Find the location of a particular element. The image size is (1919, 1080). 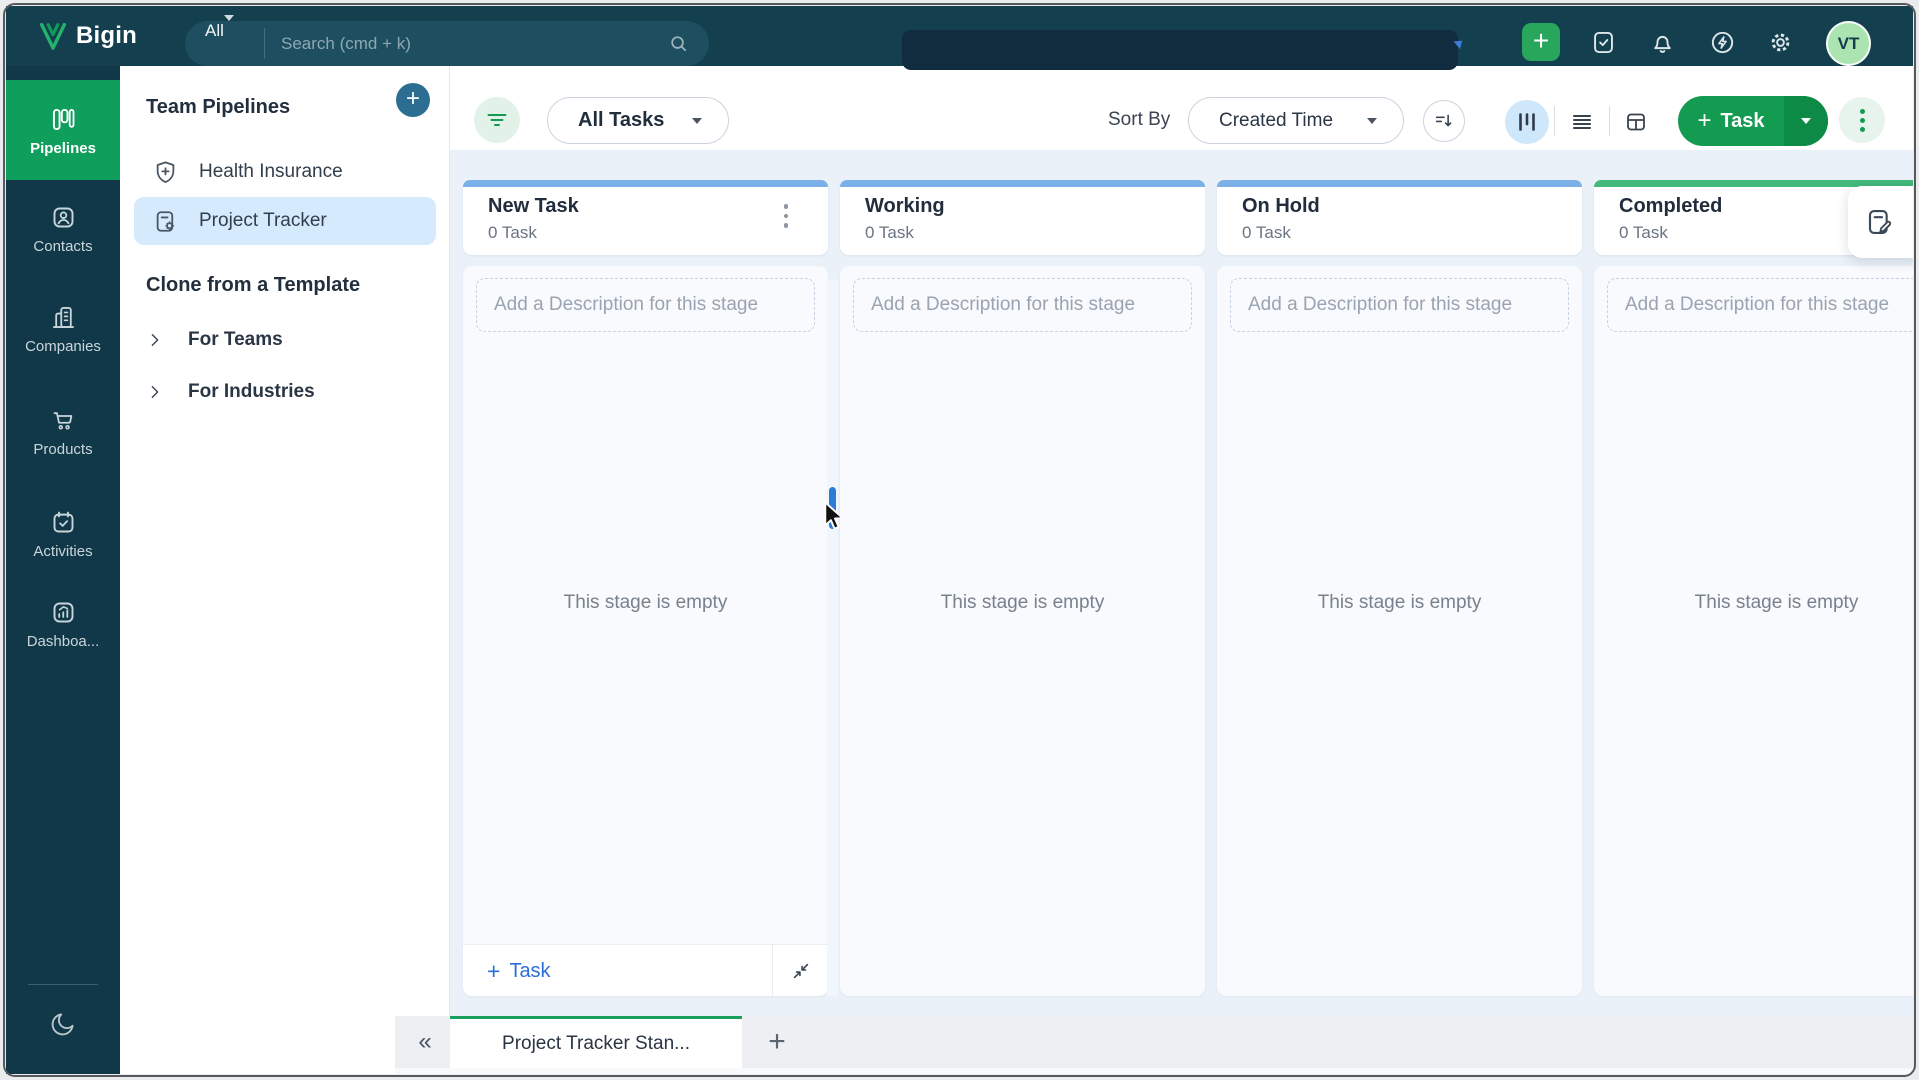

kanban-icon is located at coordinates (63, 119).